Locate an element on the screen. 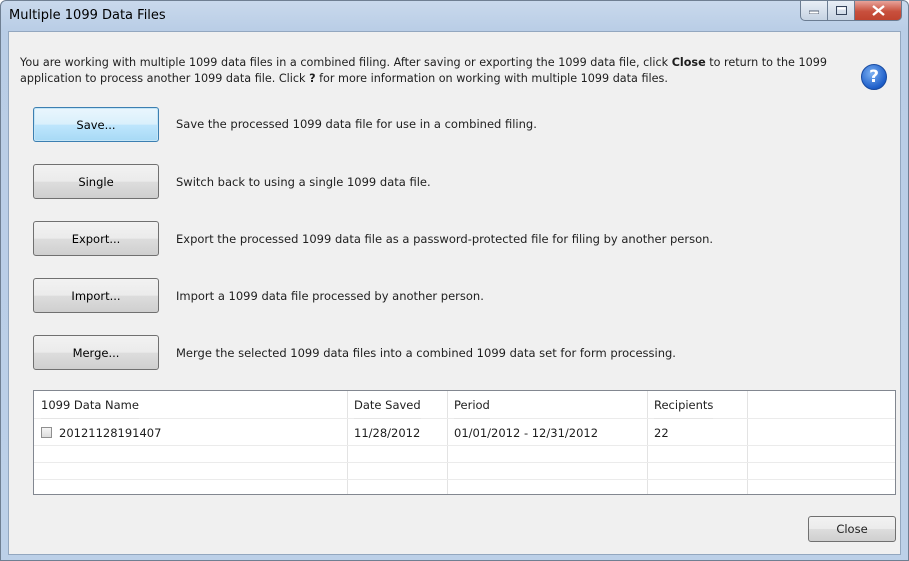 This screenshot has width=909, height=561. caption-buttons is located at coordinates (851, 11).